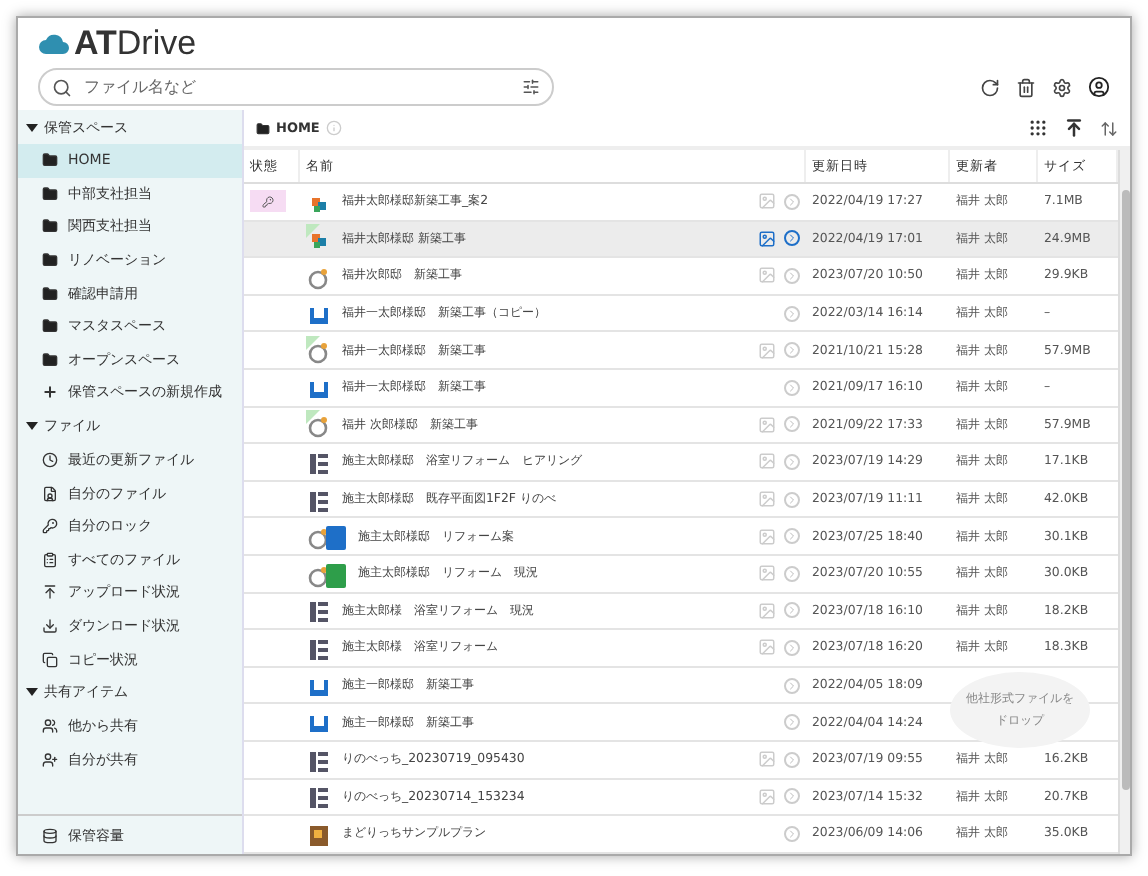 The image size is (1148, 876). I want to click on user-icon, so click(1099, 87).